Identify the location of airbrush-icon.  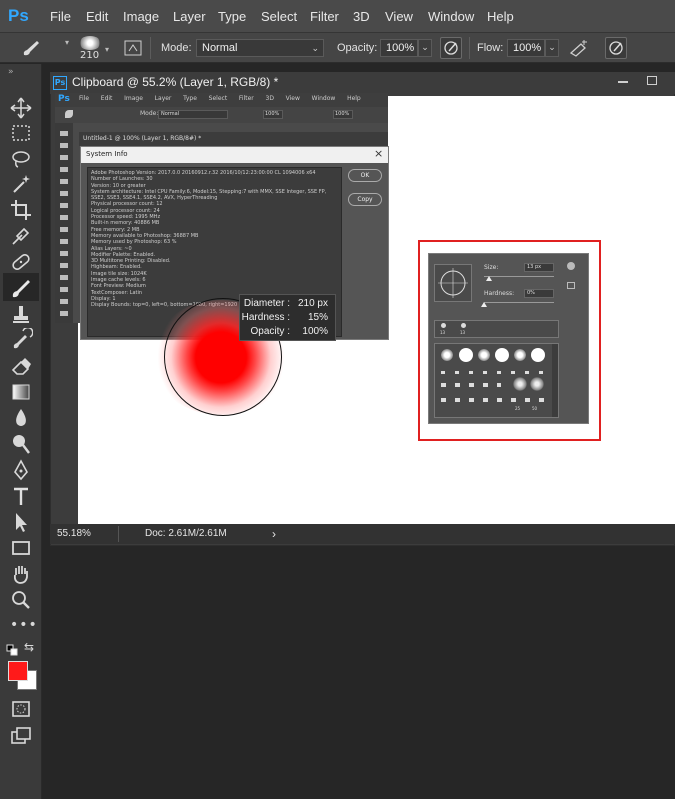
(579, 48).